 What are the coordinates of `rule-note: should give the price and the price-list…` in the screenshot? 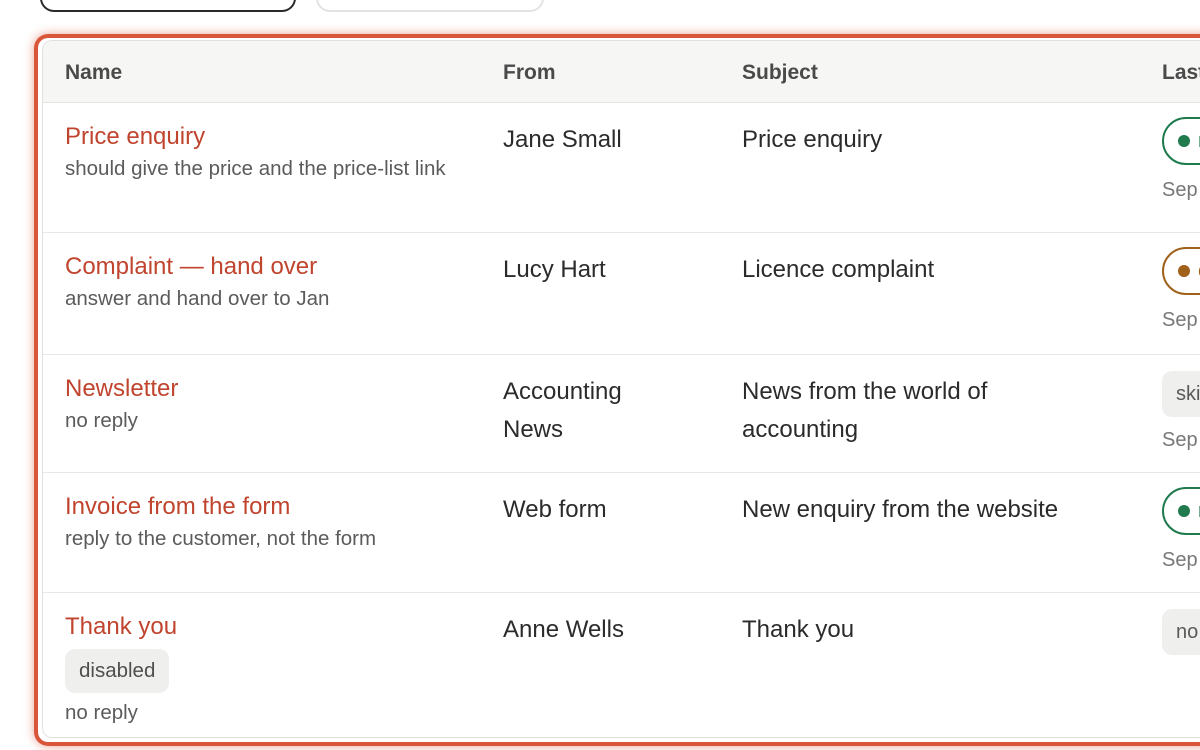 It's located at (255, 168).